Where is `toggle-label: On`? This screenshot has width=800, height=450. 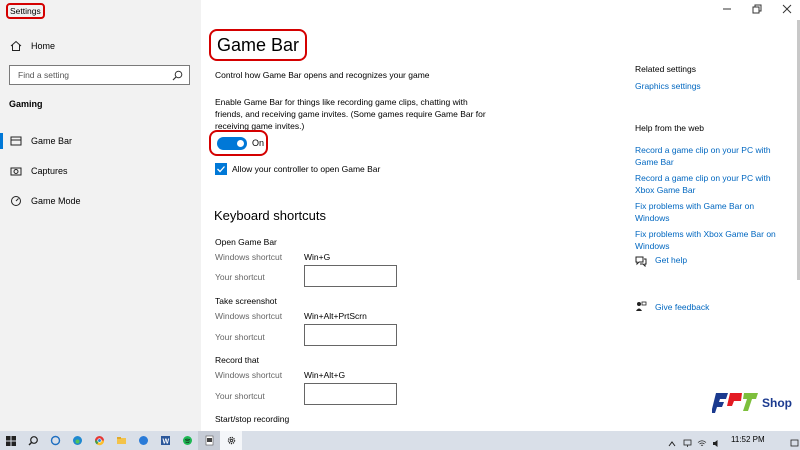
toggle-label: On is located at coordinates (258, 143).